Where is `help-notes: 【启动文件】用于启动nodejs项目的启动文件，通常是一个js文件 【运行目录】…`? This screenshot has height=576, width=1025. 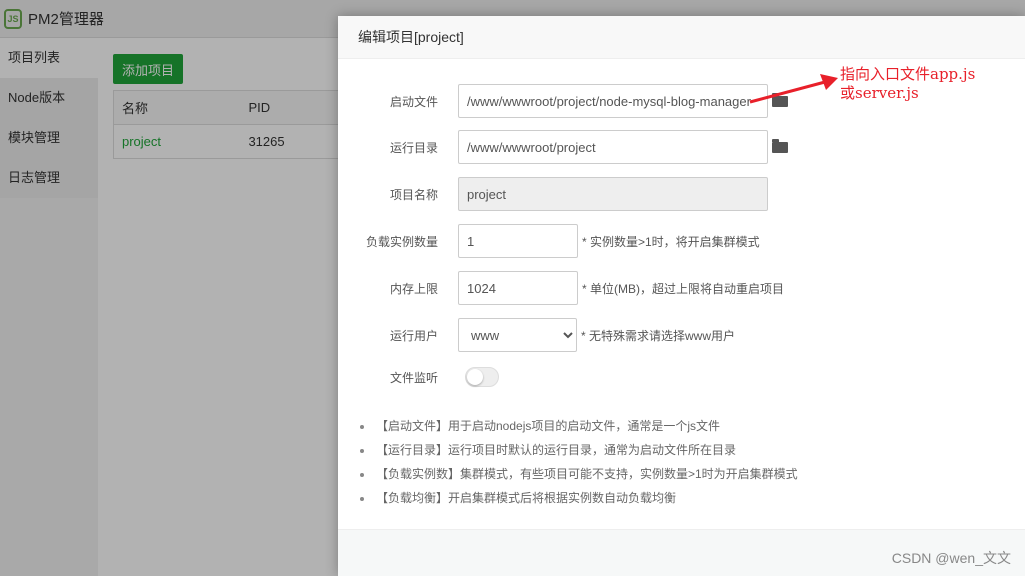 help-notes: 【启动文件】用于启动nodejs项目的启动文件，通常是一个js文件 【运行目录】… is located at coordinates (578, 462).